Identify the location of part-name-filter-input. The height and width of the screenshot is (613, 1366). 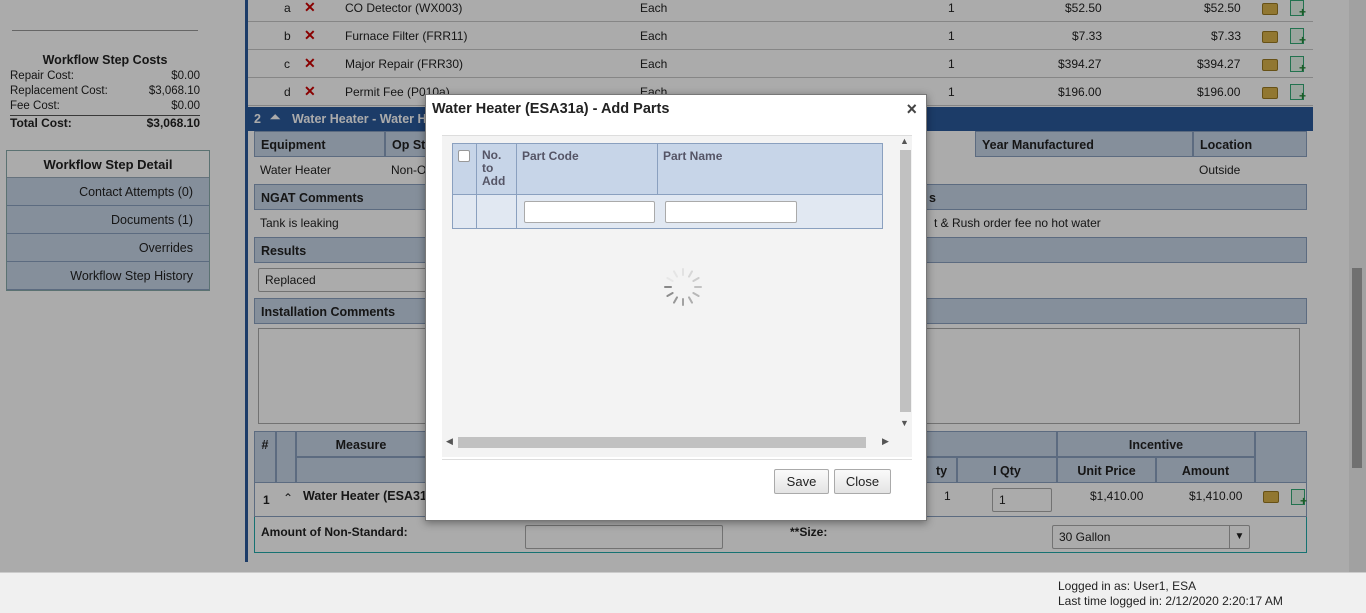
(731, 212).